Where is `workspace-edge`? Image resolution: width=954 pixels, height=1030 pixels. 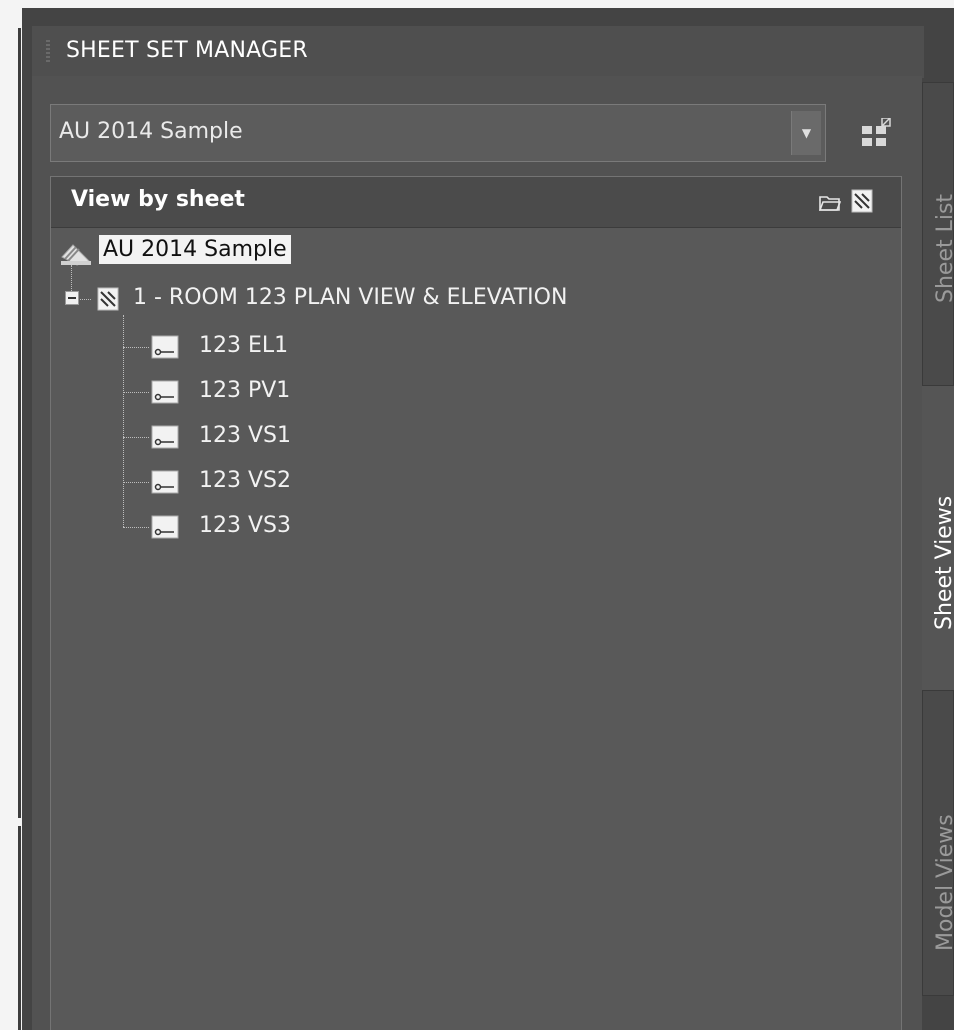 workspace-edge is located at coordinates (11, 515).